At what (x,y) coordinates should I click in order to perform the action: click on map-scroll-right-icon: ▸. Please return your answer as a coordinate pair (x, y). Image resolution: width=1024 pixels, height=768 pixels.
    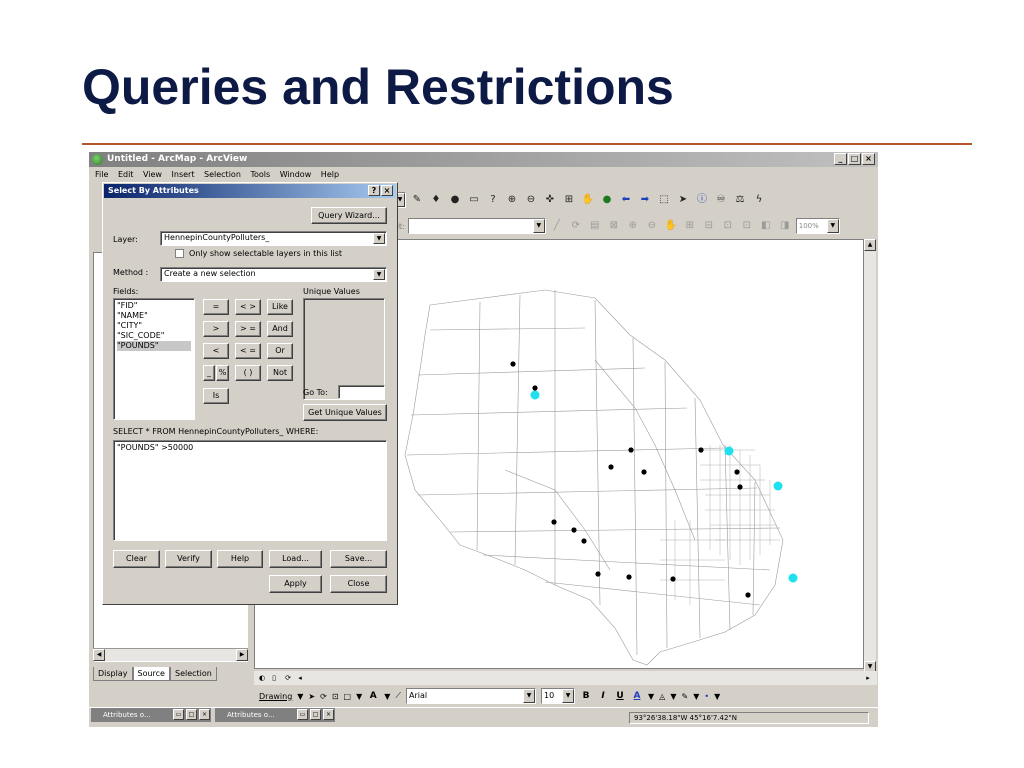
    Looking at the image, I should click on (868, 678).